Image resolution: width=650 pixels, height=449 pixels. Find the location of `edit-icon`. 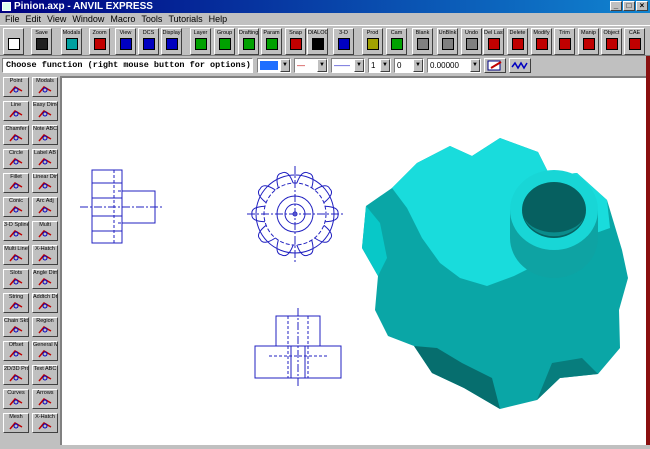

edit-icon is located at coordinates (495, 65).